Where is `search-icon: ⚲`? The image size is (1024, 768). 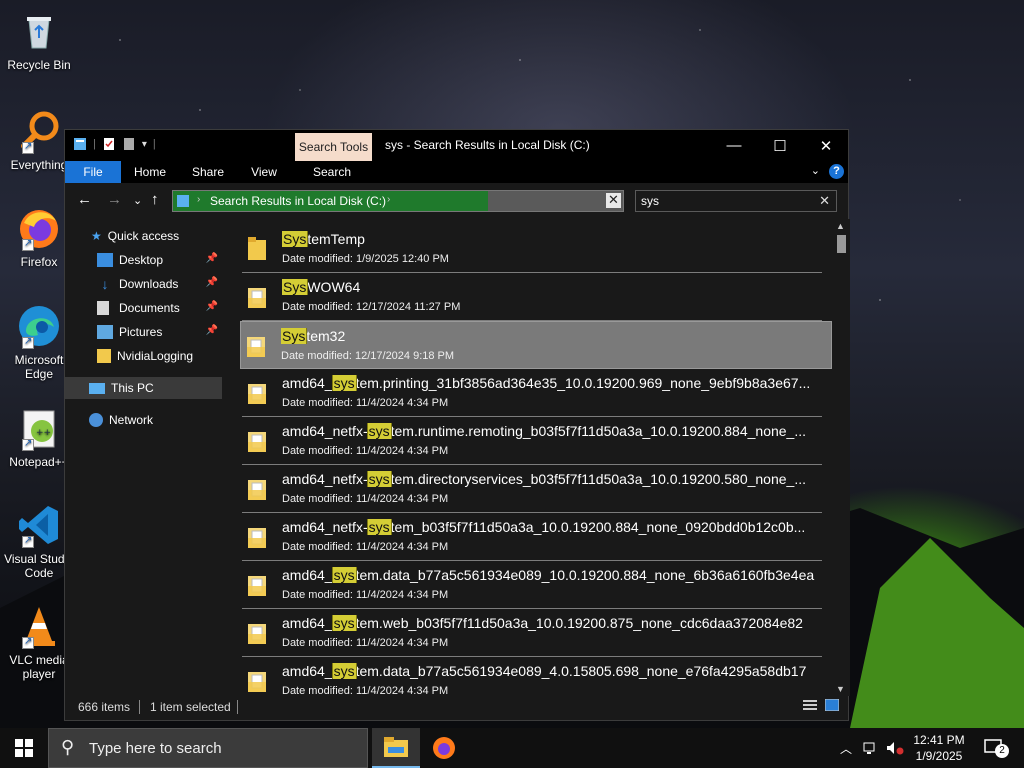
search-icon: ⚲ is located at coordinates (68, 747).